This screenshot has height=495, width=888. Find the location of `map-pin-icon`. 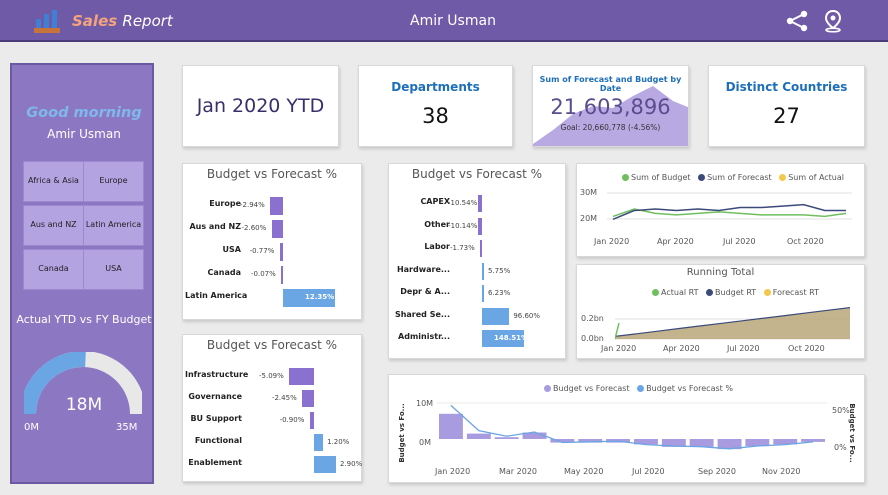

map-pin-icon is located at coordinates (833, 21).